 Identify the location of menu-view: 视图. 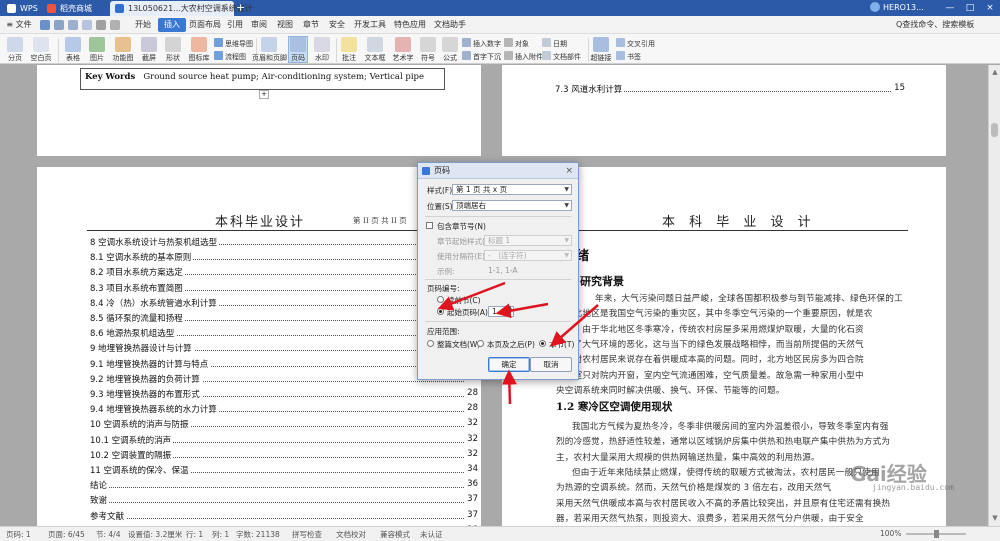
(285, 25).